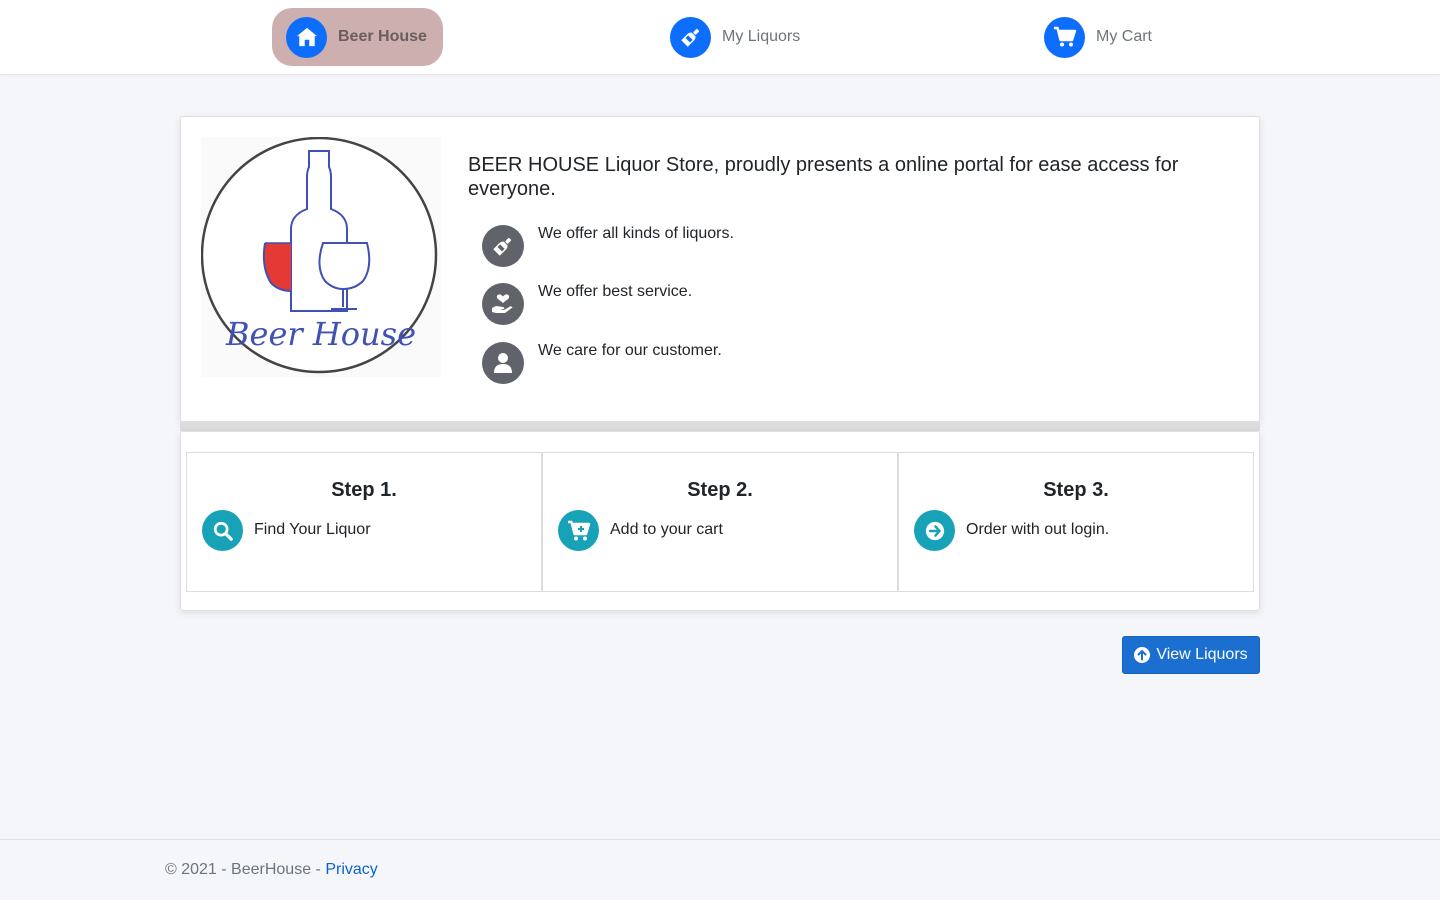  I want to click on footer-text: © 2021 - BeerHouse - Privacy, so click(271, 870).